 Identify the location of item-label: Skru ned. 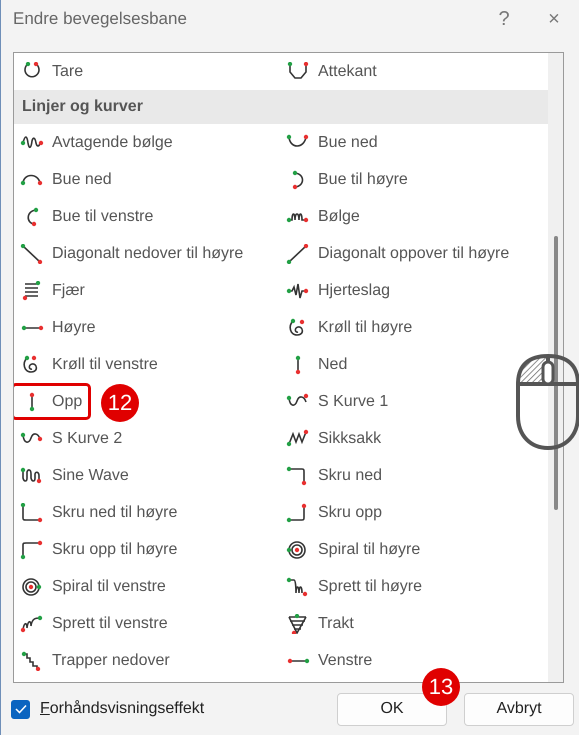
(350, 475).